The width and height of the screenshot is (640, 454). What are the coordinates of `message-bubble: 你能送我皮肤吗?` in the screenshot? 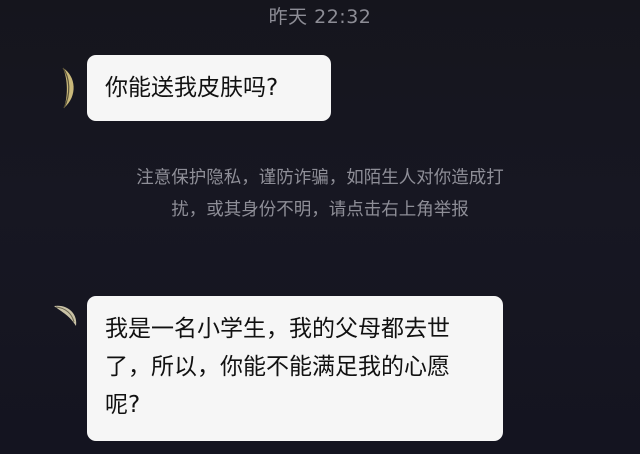 It's located at (209, 88).